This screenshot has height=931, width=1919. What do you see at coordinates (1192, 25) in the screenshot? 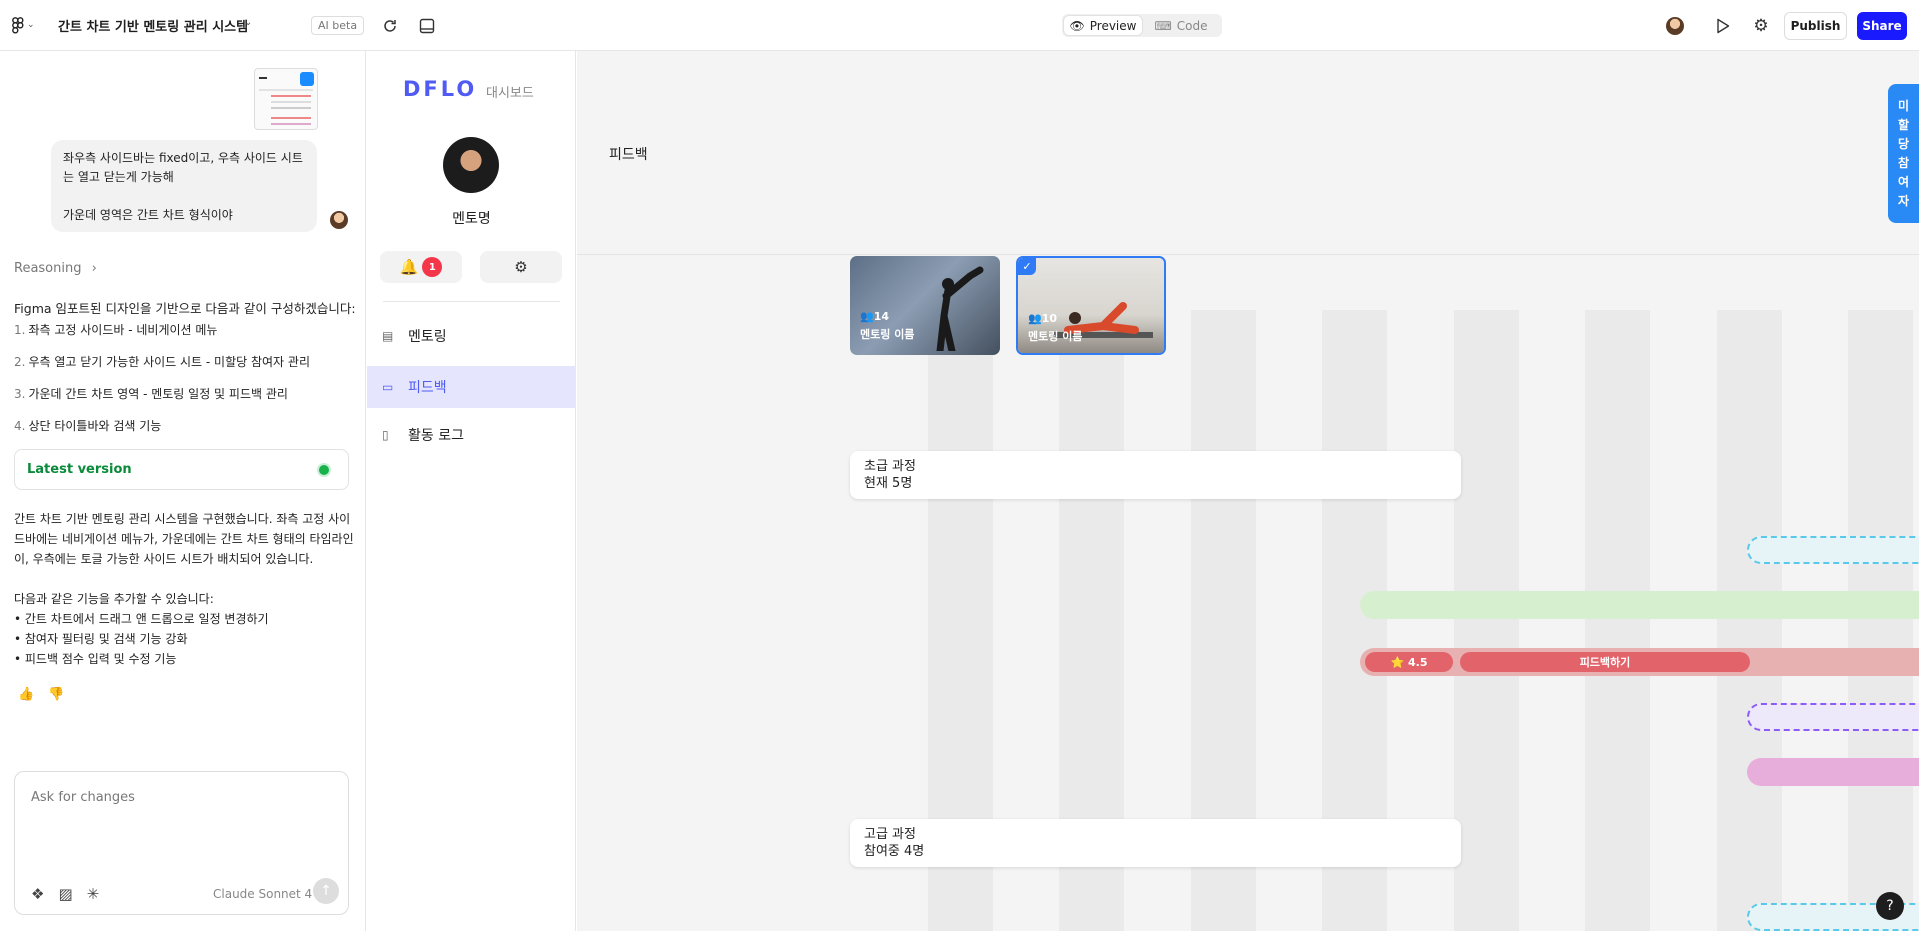
I see `code-label: Code` at bounding box center [1192, 25].